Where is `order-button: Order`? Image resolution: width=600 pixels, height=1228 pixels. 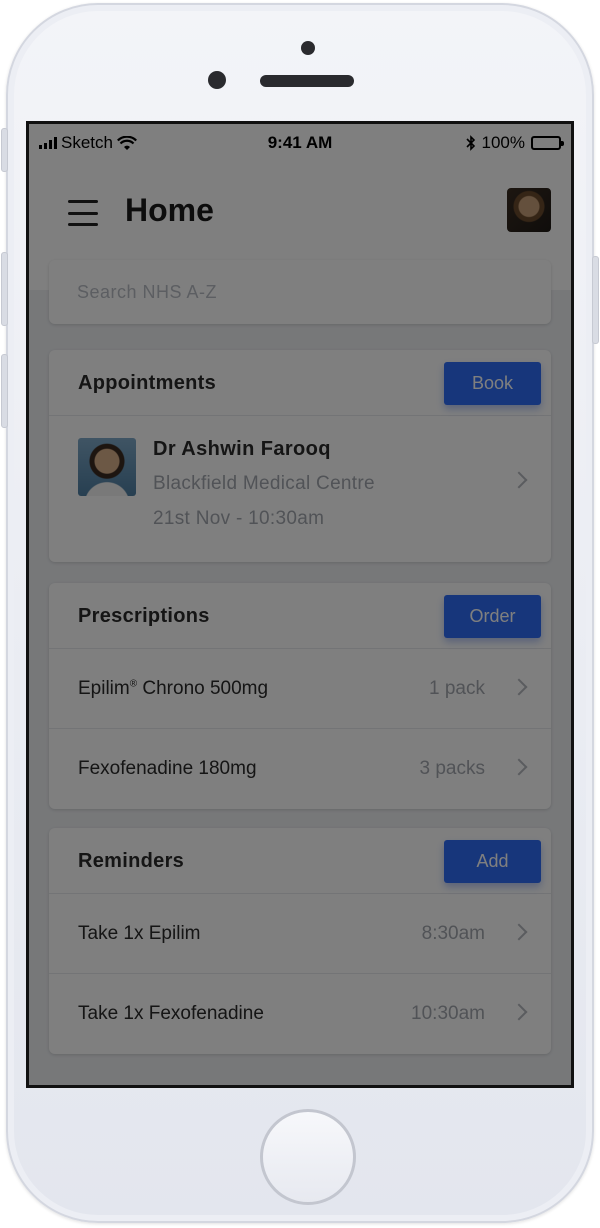 order-button: Order is located at coordinates (492, 616).